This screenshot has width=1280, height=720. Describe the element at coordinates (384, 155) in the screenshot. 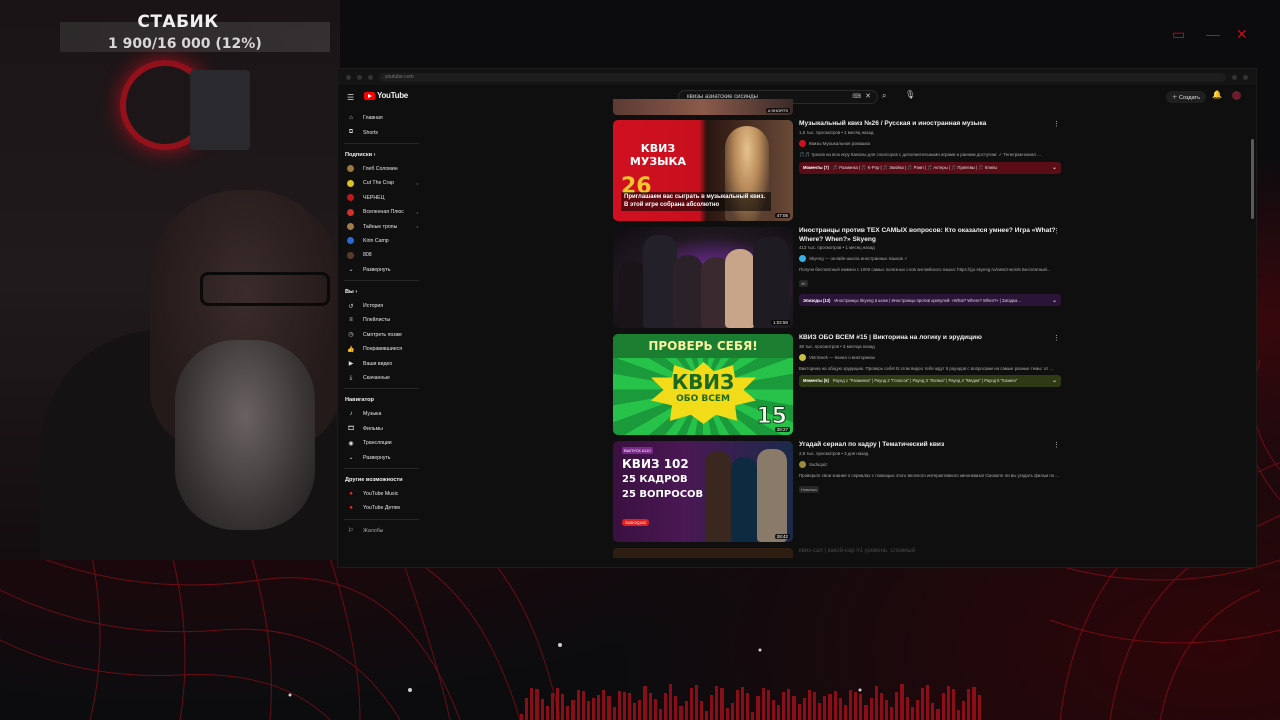

I see `subscriptions-header: Подписки ›` at that location.